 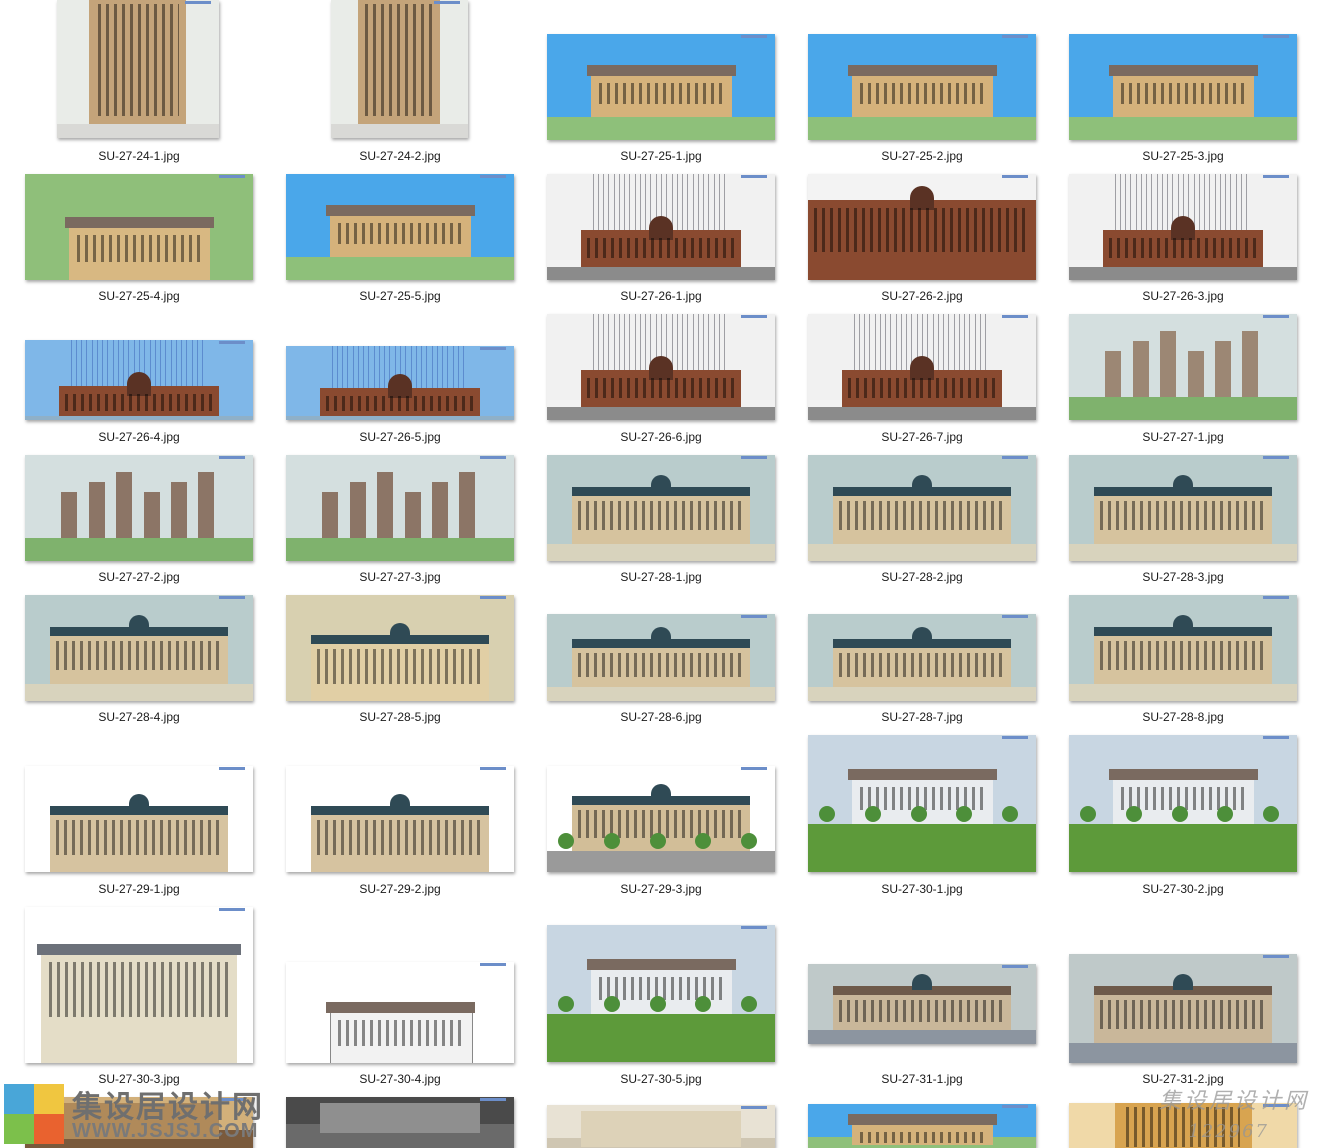 I want to click on file-name: SU-27-25-3.jpg, so click(x=1183, y=156).